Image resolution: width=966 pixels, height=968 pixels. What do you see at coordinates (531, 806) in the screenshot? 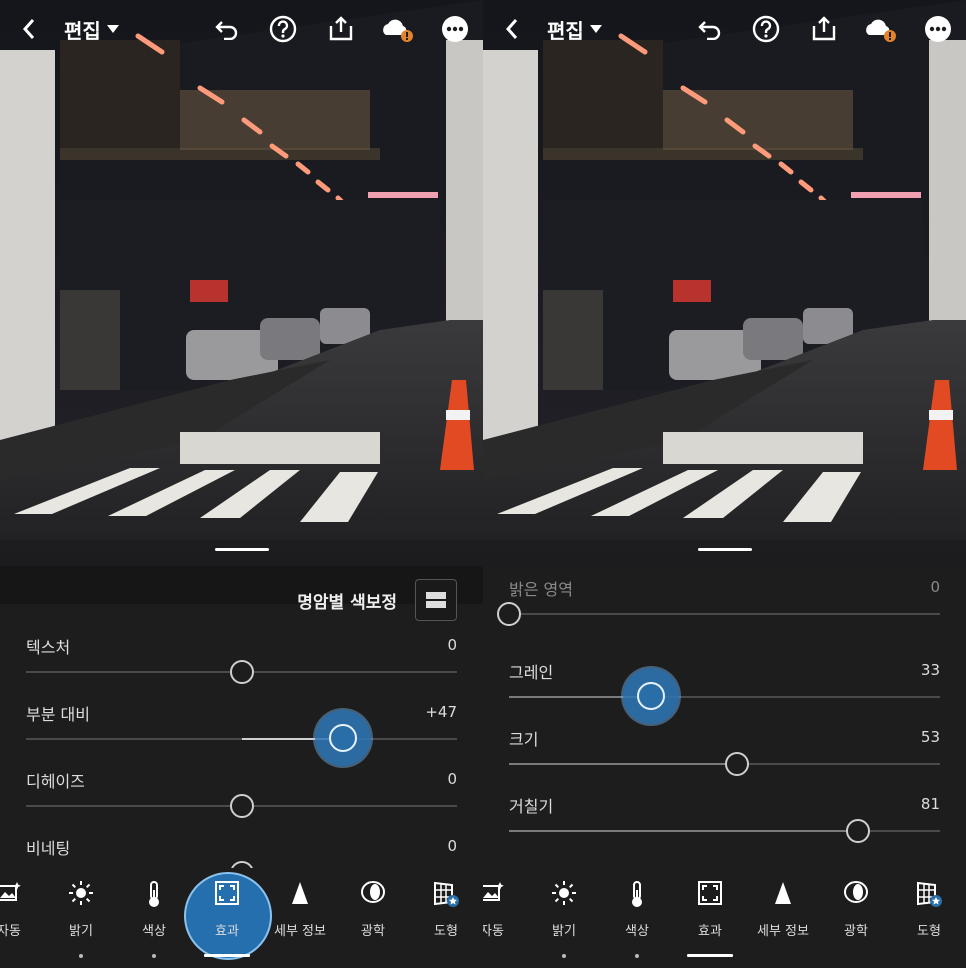
I see `slider-label: 거칠기` at bounding box center [531, 806].